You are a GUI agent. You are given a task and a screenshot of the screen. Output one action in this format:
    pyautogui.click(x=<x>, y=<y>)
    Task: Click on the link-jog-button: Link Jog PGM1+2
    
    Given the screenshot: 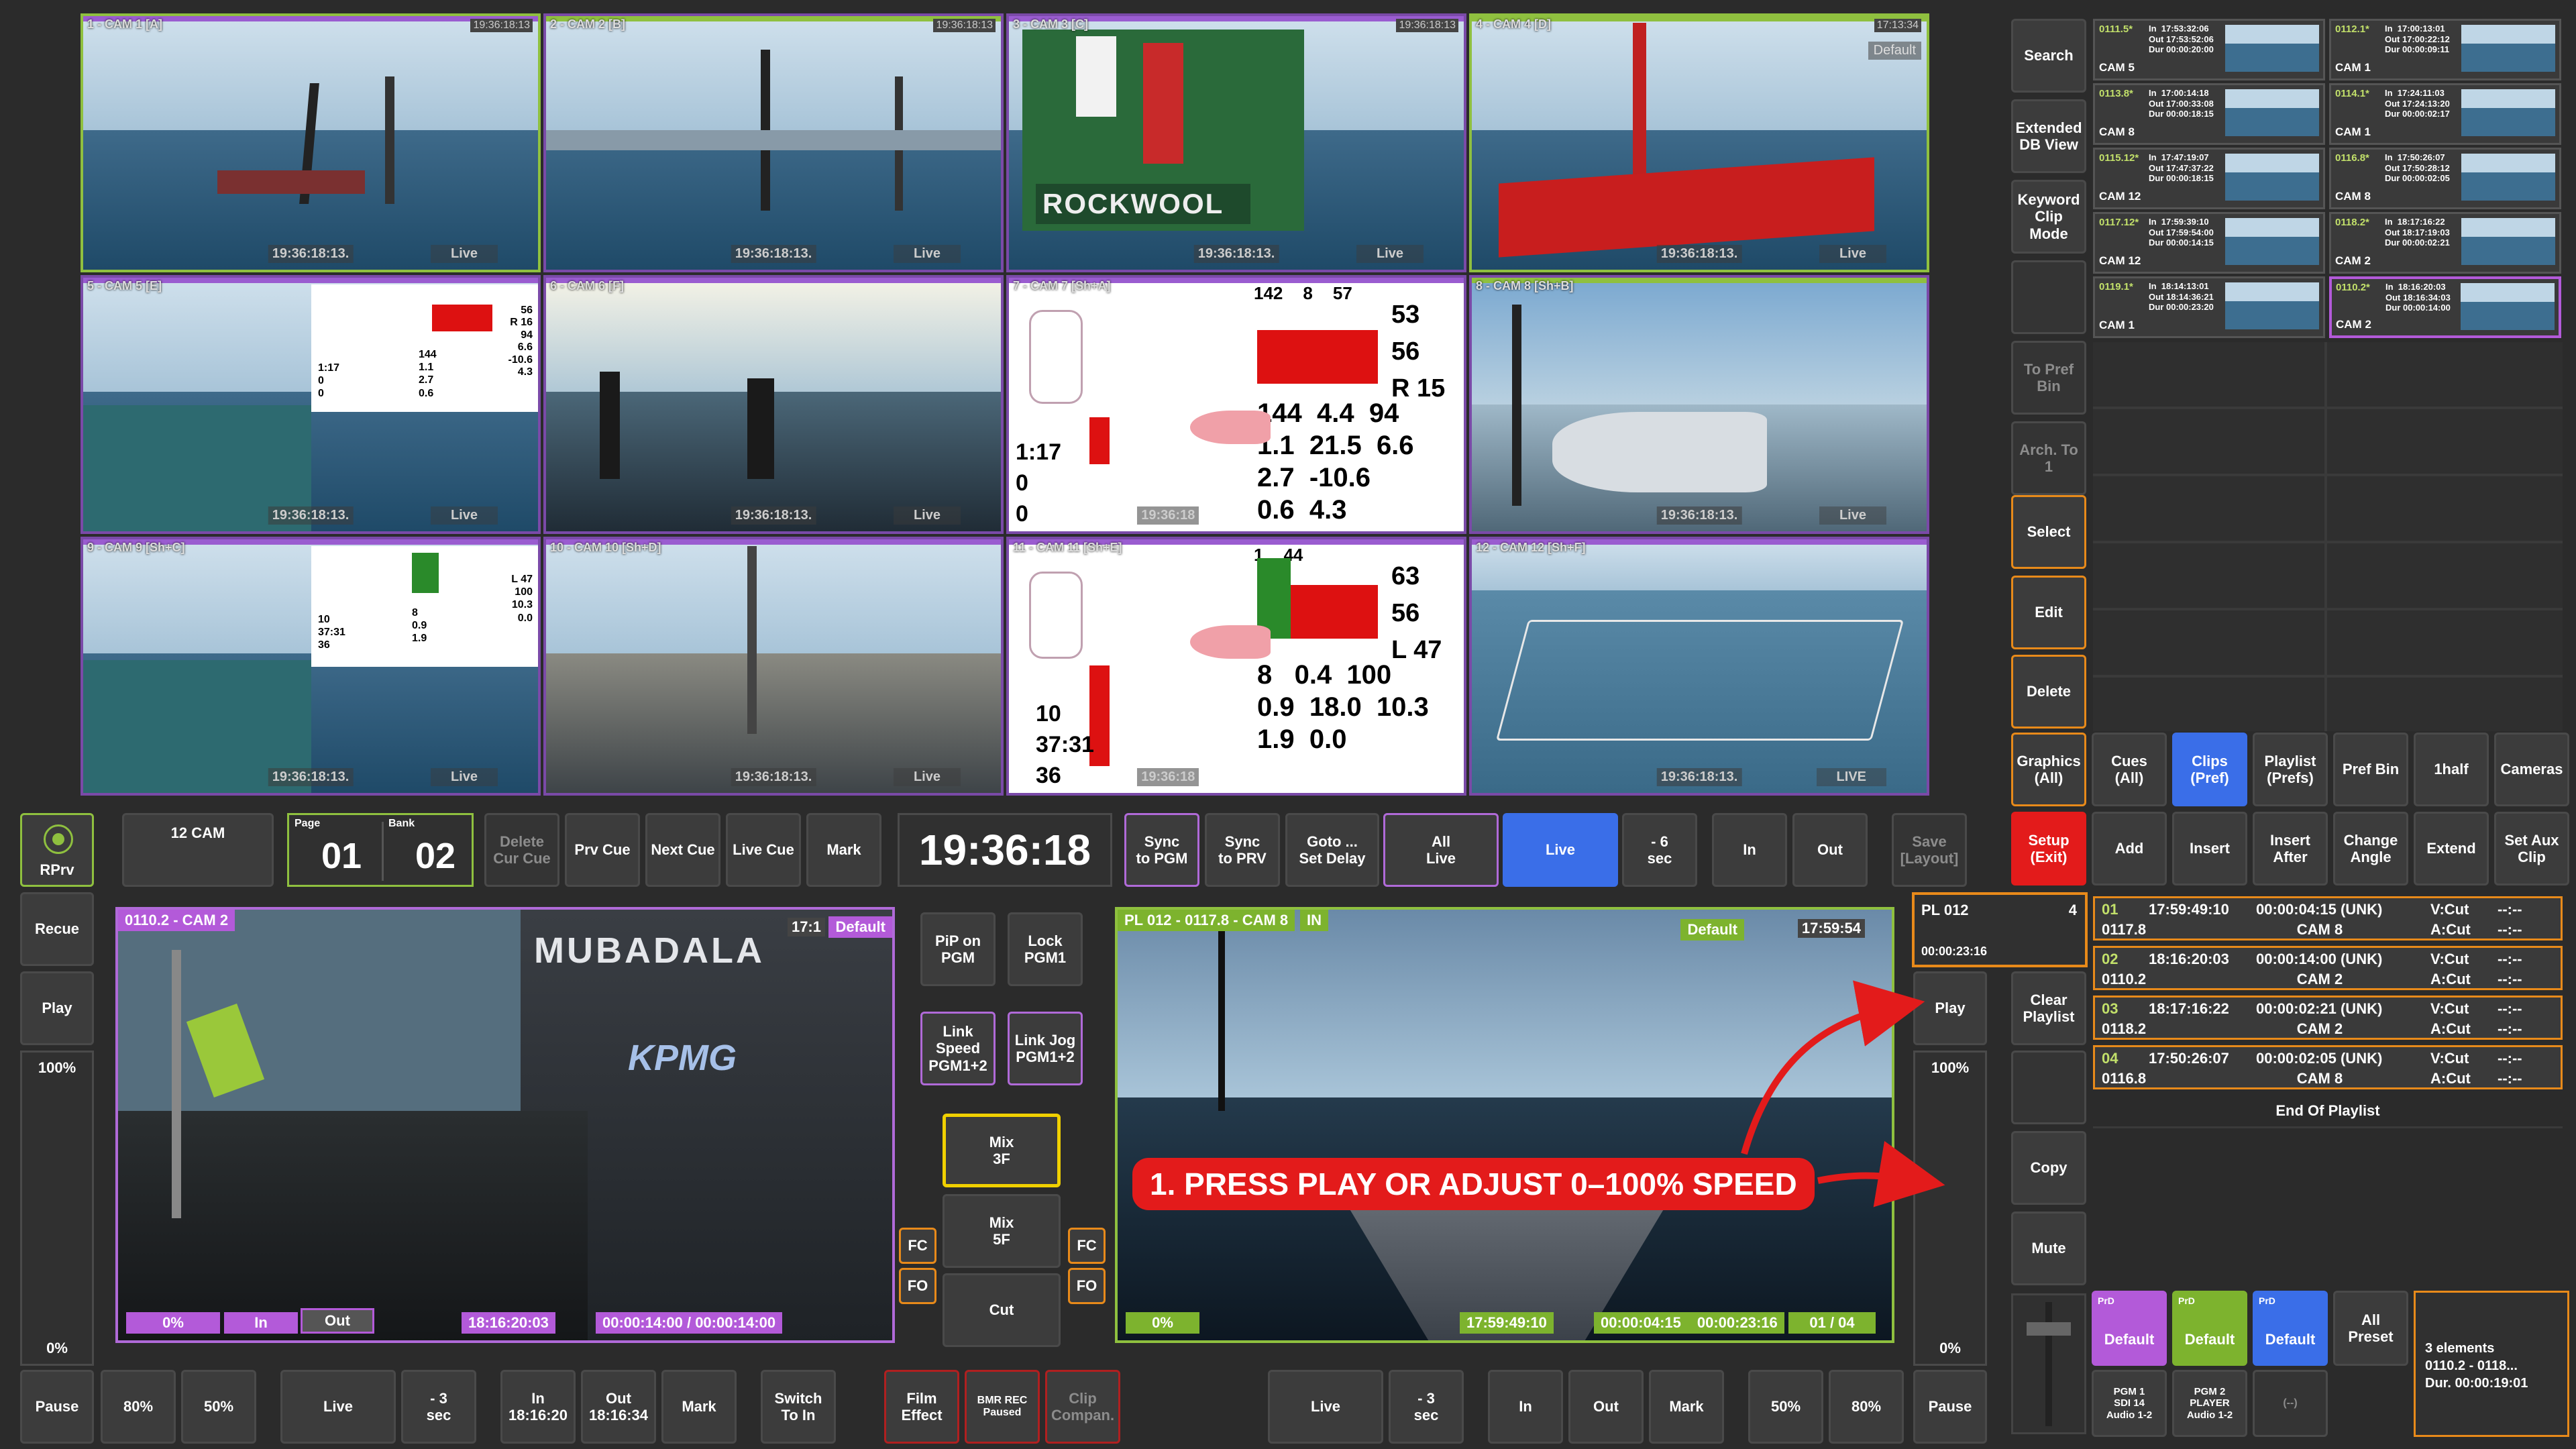 What is the action you would take?
    pyautogui.click(x=1045, y=1048)
    